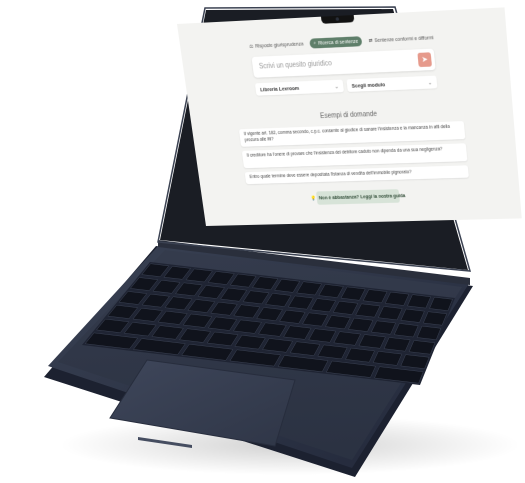 Image resolution: width=525 pixels, height=483 pixels. I want to click on arrow-icon: ➤, so click(424, 59).